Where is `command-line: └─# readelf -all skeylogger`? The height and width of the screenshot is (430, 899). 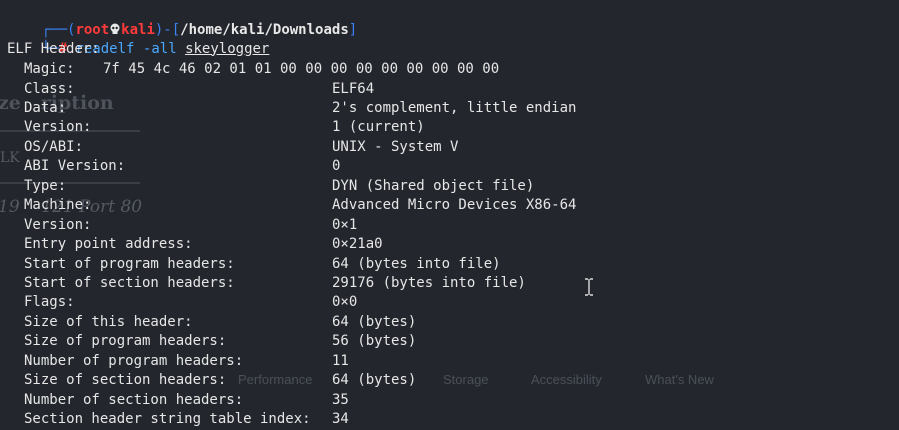 command-line: └─# readelf -all skeylogger is located at coordinates (139, 38).